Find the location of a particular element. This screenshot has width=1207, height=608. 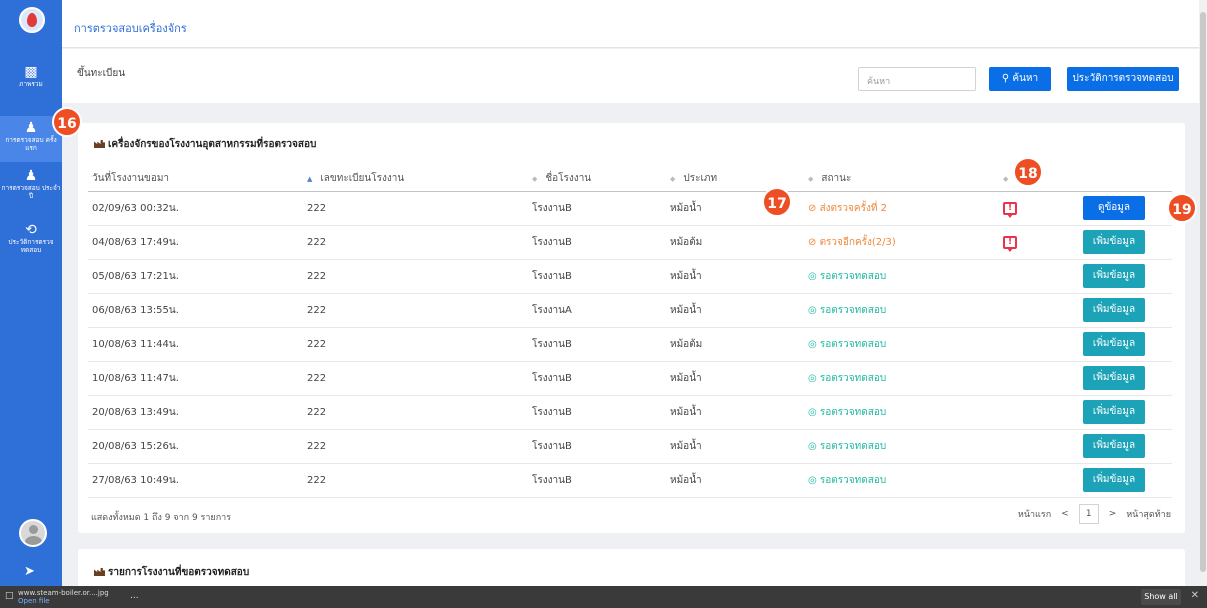

cell-status: ◎ รอตรวจทดสอบ is located at coordinates (901, 412).